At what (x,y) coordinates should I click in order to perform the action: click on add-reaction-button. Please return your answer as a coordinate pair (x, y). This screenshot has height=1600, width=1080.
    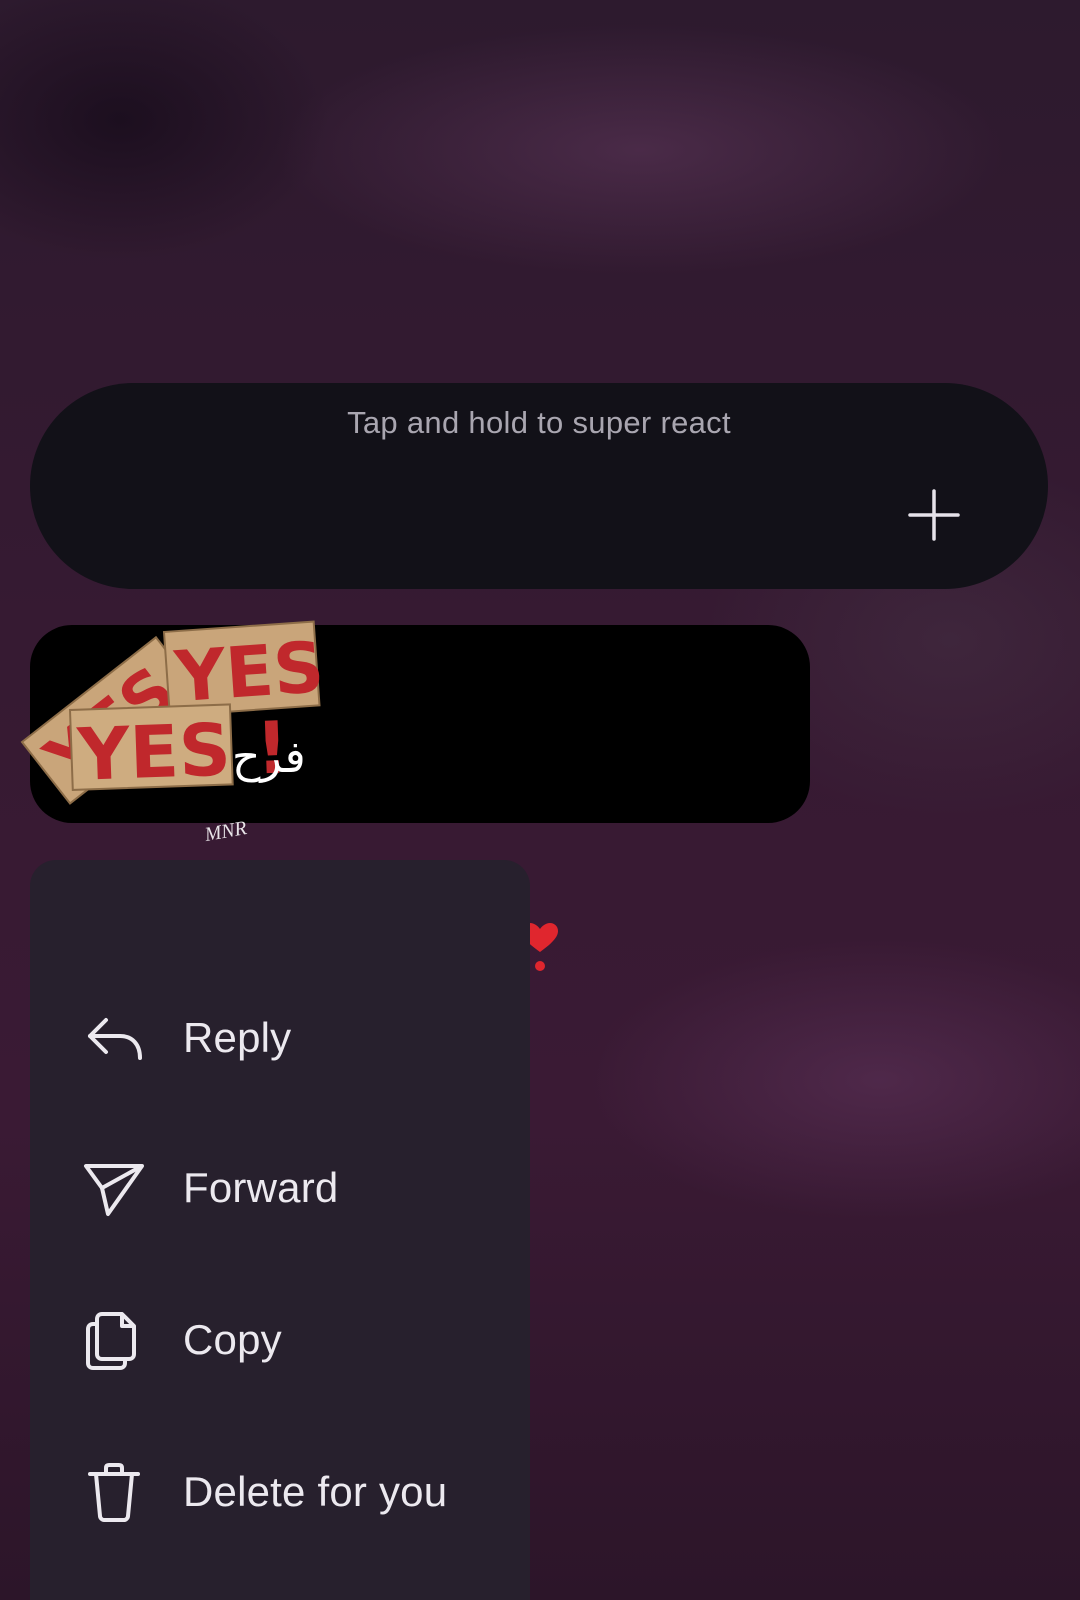
    Looking at the image, I should click on (934, 515).